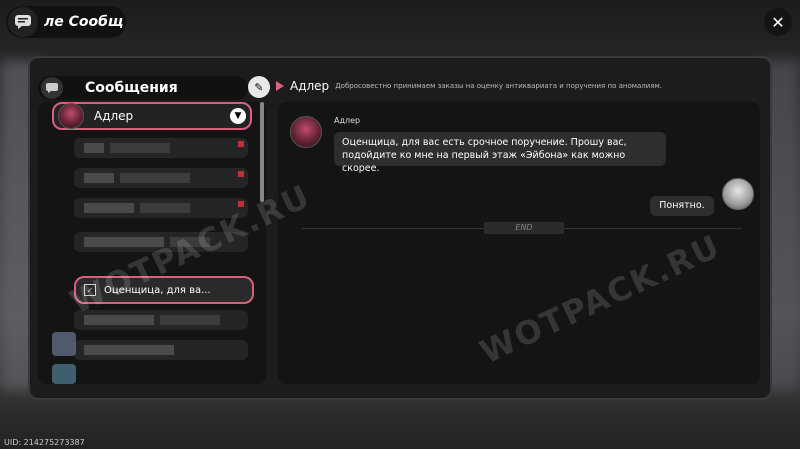  What do you see at coordinates (738, 194) in the screenshot?
I see `player-avatar` at bounding box center [738, 194].